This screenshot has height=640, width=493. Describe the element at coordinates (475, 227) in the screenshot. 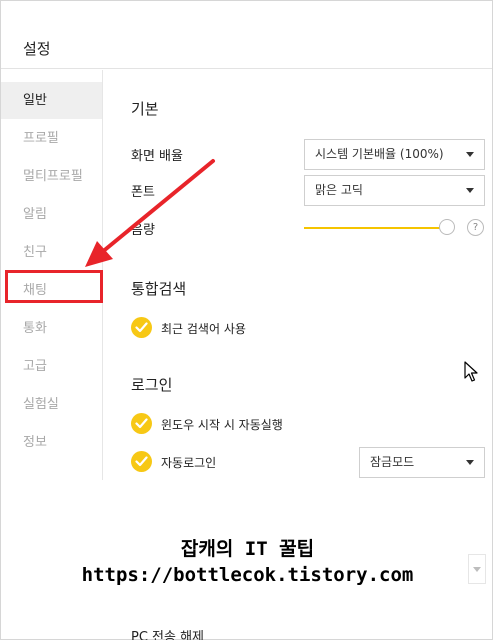

I see `help-icon: ?` at that location.